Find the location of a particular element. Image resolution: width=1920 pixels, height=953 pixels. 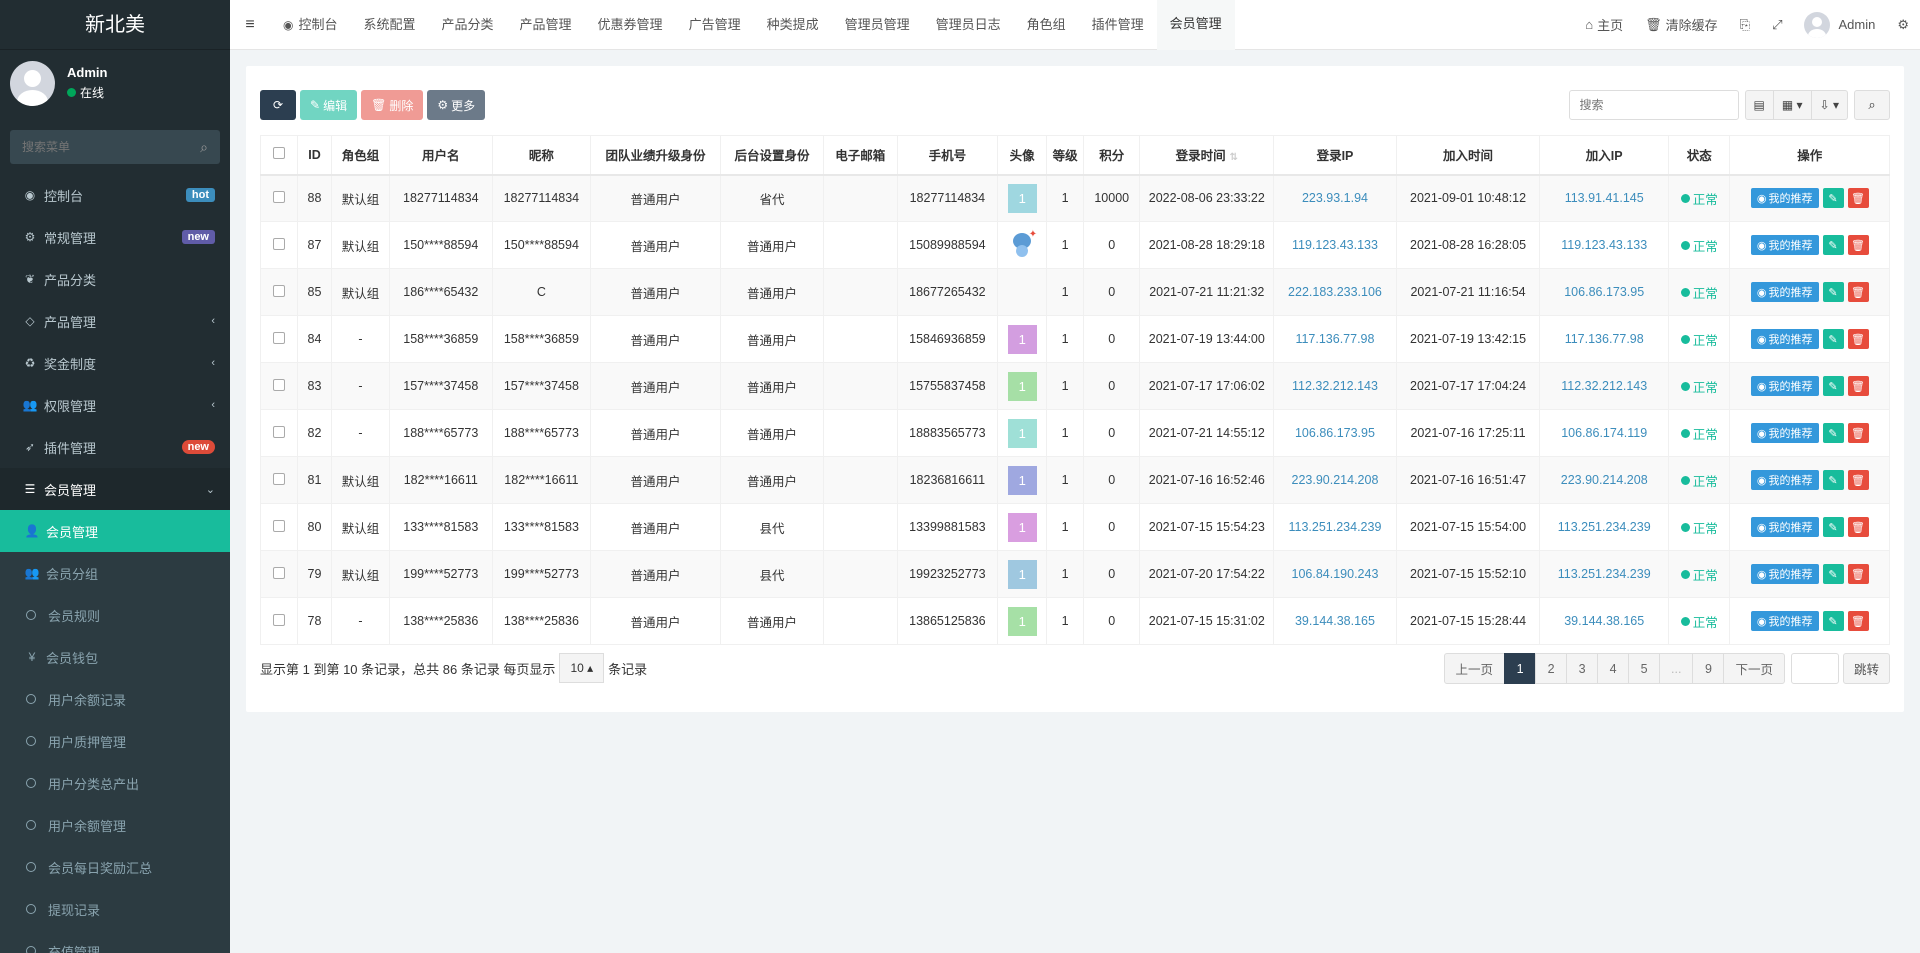

nav-tab: 管理员管理 is located at coordinates (877, 25).